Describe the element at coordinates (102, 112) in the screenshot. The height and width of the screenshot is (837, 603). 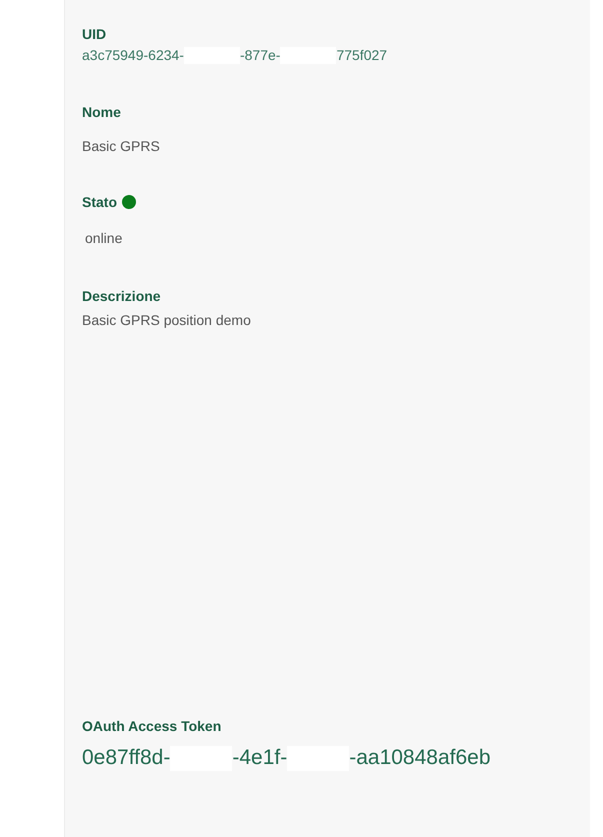
I see `field-label: Nome` at that location.